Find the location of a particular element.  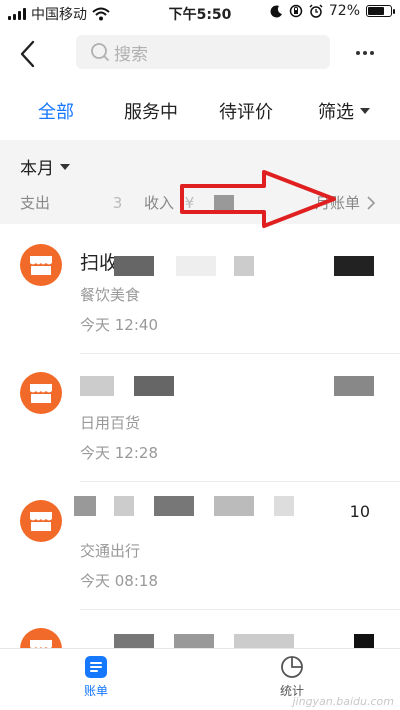

transaction-category: 餐饮美食 is located at coordinates (110, 295).